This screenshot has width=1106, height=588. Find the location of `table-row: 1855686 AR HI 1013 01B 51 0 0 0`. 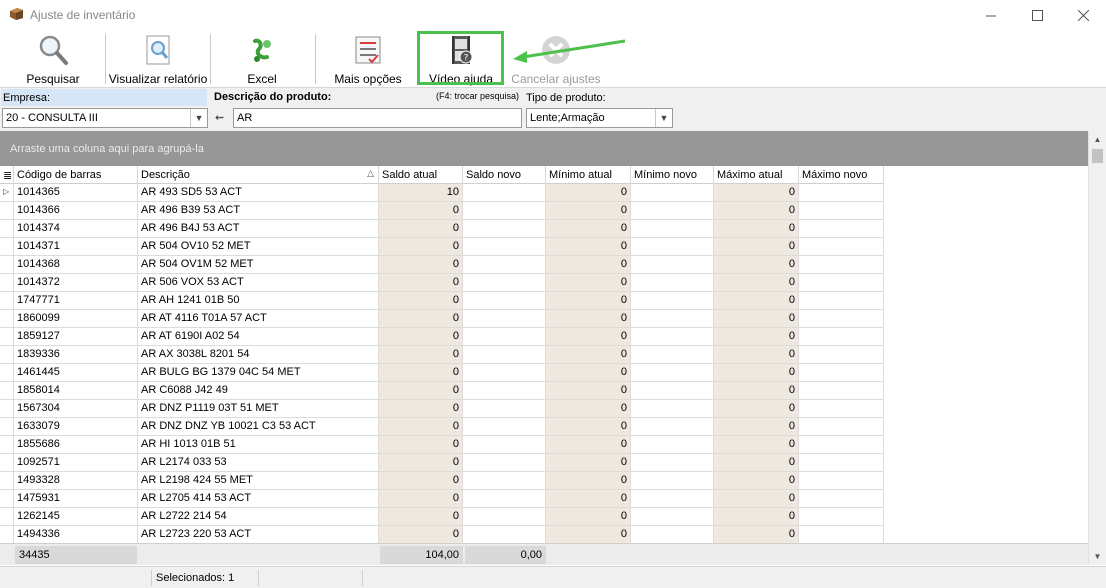

table-row: 1855686 AR HI 1013 01B 51 0 0 0 is located at coordinates (442, 445).